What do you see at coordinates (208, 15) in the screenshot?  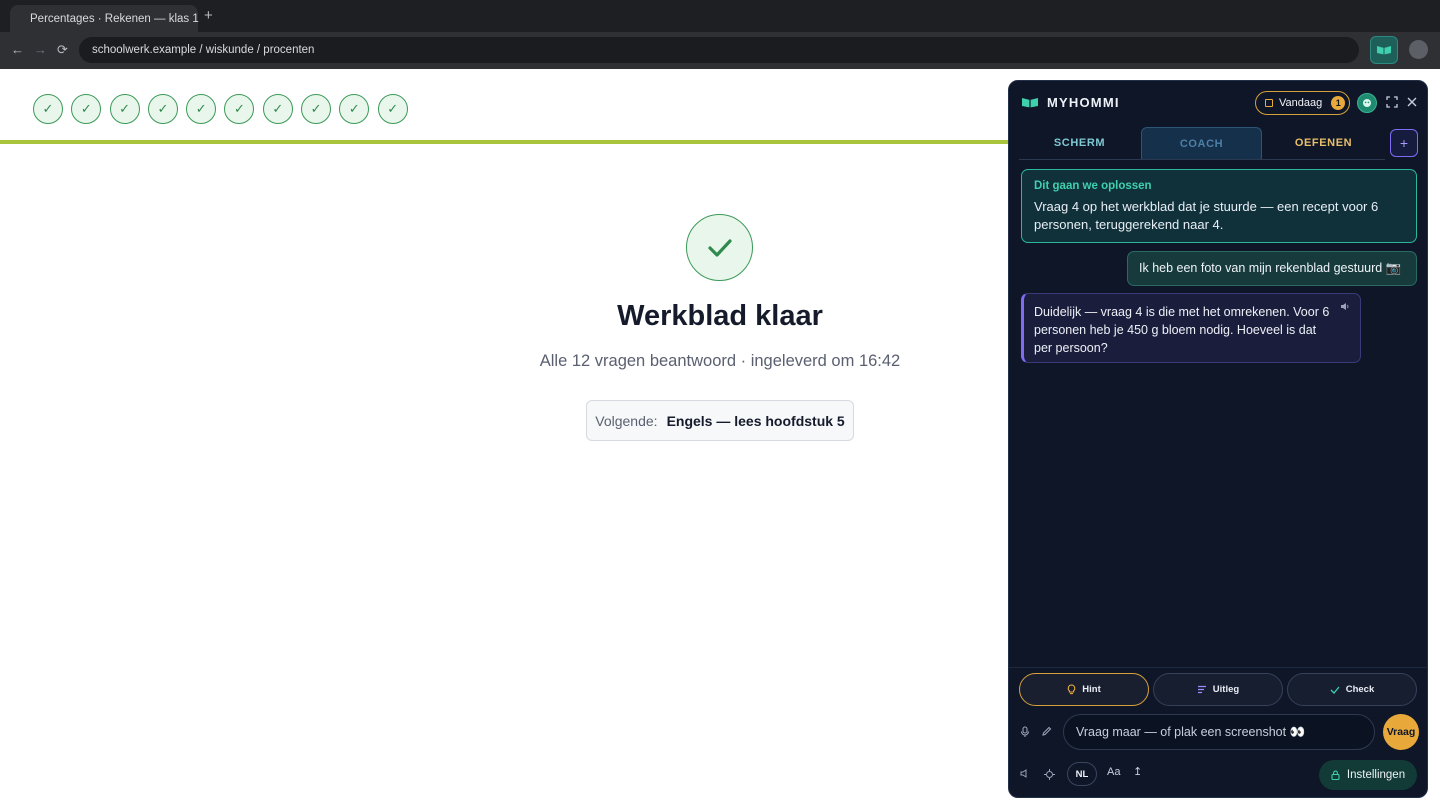 I see `new-tab-button: +` at bounding box center [208, 15].